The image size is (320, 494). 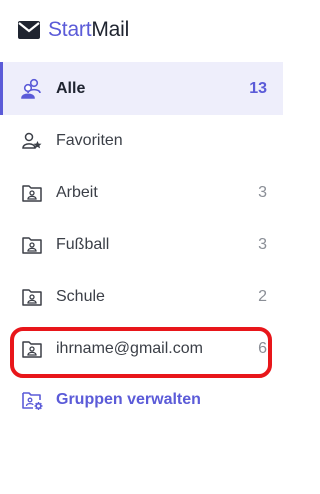 I want to click on sidebar-item-label: Favoriten, so click(x=89, y=140).